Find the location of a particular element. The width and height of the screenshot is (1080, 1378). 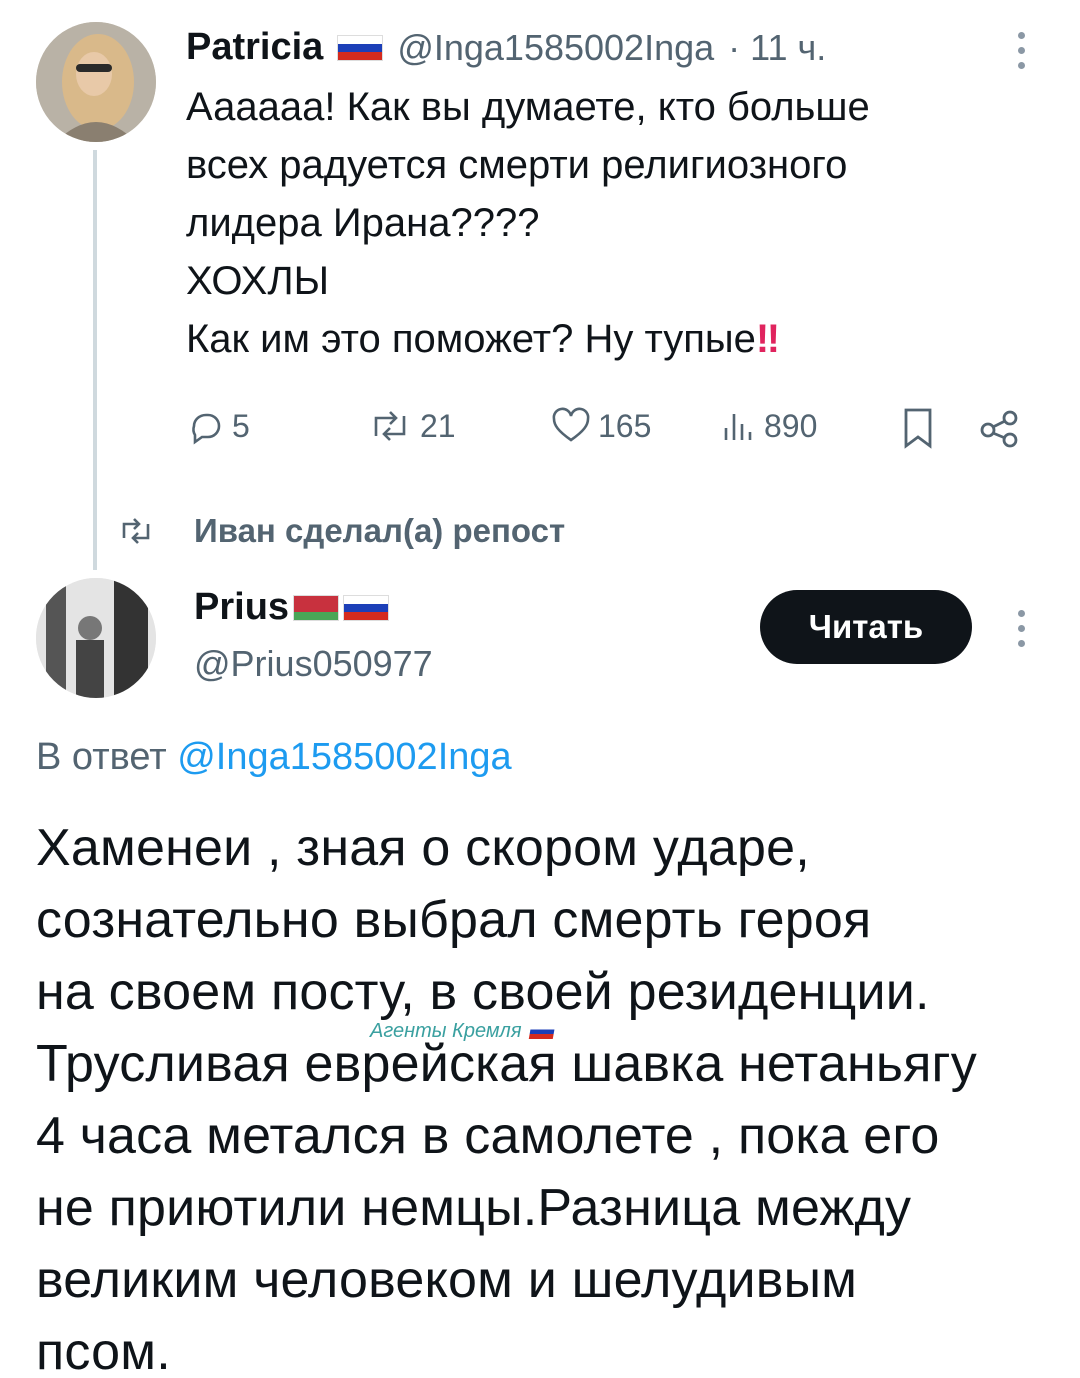

watermark: Агенты Кремля is located at coordinates (462, 1031).